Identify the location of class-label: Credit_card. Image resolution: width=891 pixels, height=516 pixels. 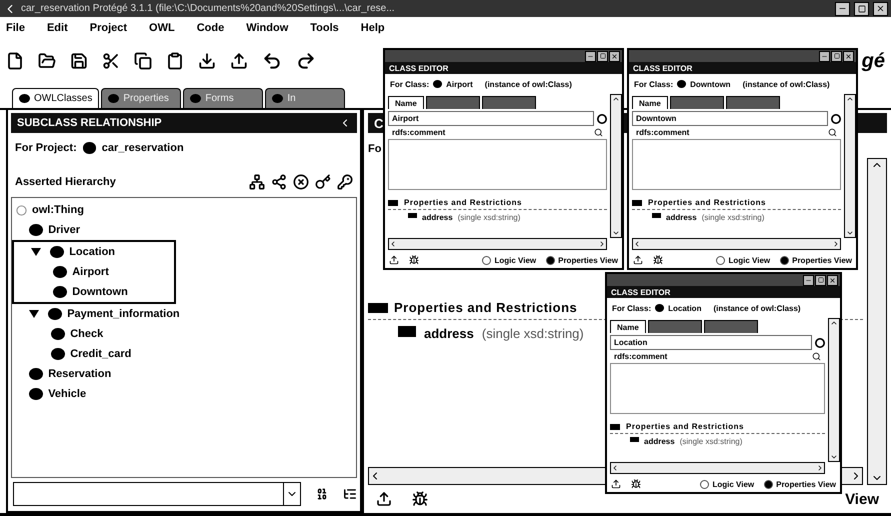
(101, 354).